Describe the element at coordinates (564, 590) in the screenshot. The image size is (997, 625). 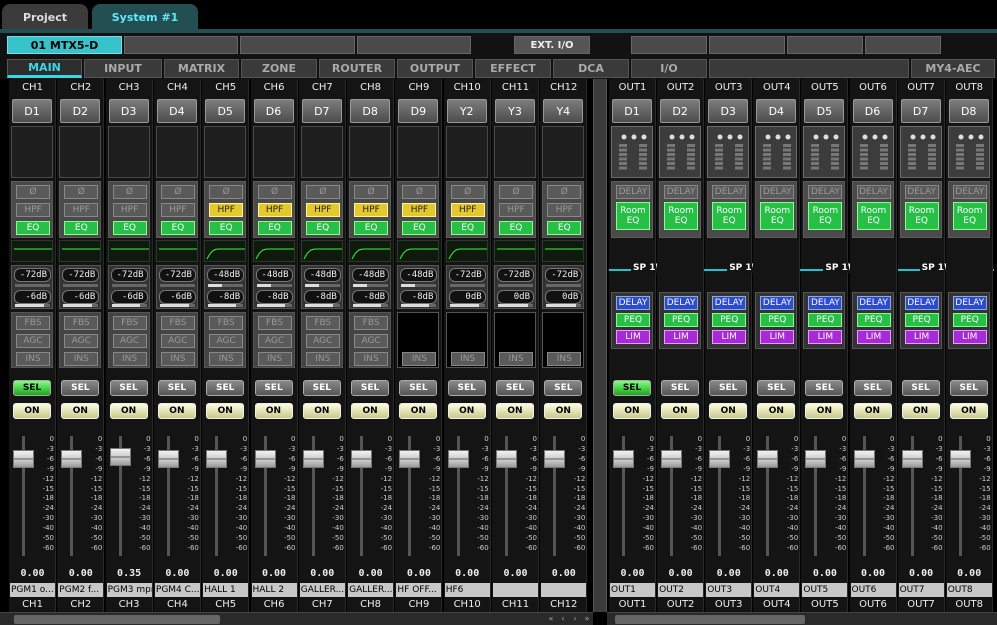
I see `channel-name-plate` at that location.